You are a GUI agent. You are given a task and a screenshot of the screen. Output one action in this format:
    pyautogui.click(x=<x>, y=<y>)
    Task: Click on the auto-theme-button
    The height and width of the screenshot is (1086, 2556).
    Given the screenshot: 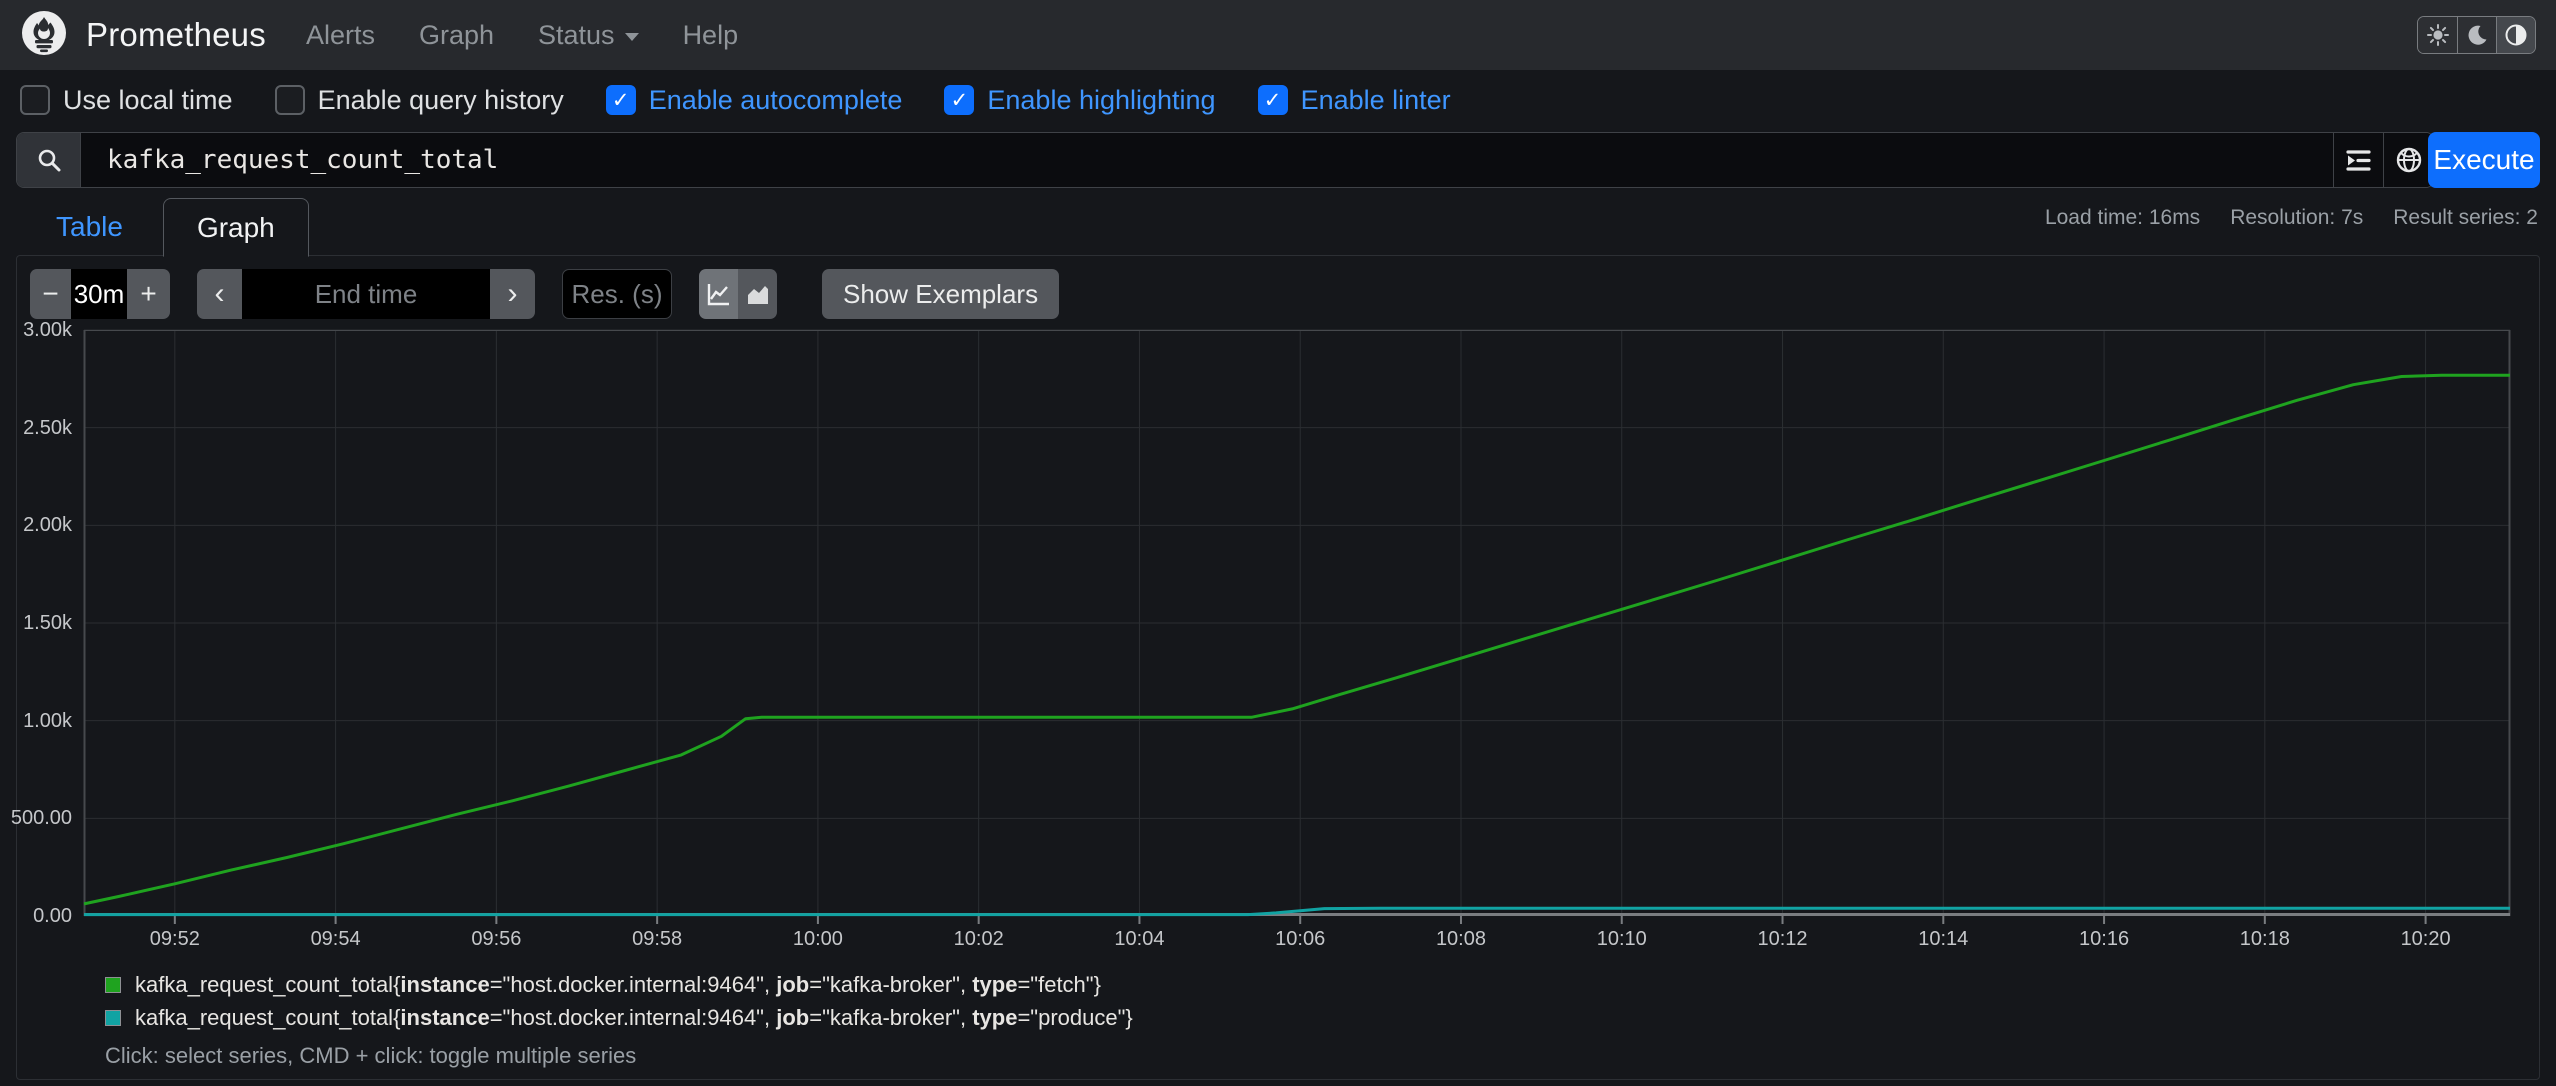 What is the action you would take?
    pyautogui.click(x=2515, y=35)
    